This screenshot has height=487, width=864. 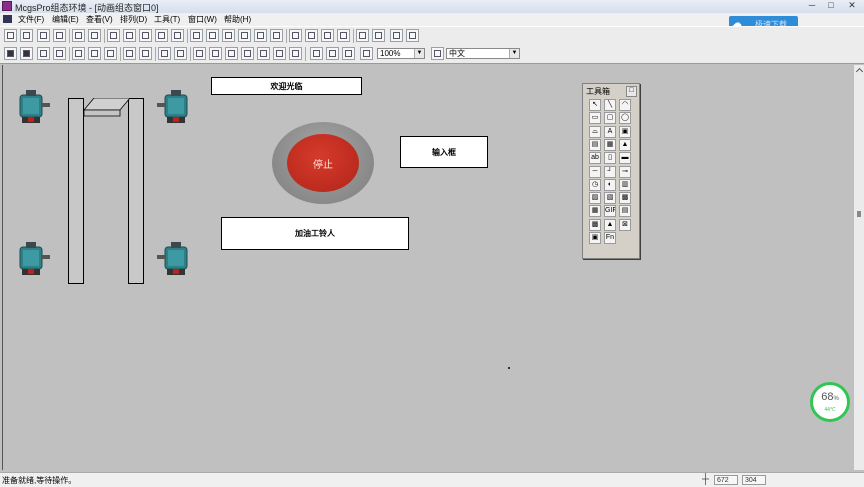 I want to click on menu-window: 窗口(W), so click(x=202, y=19).